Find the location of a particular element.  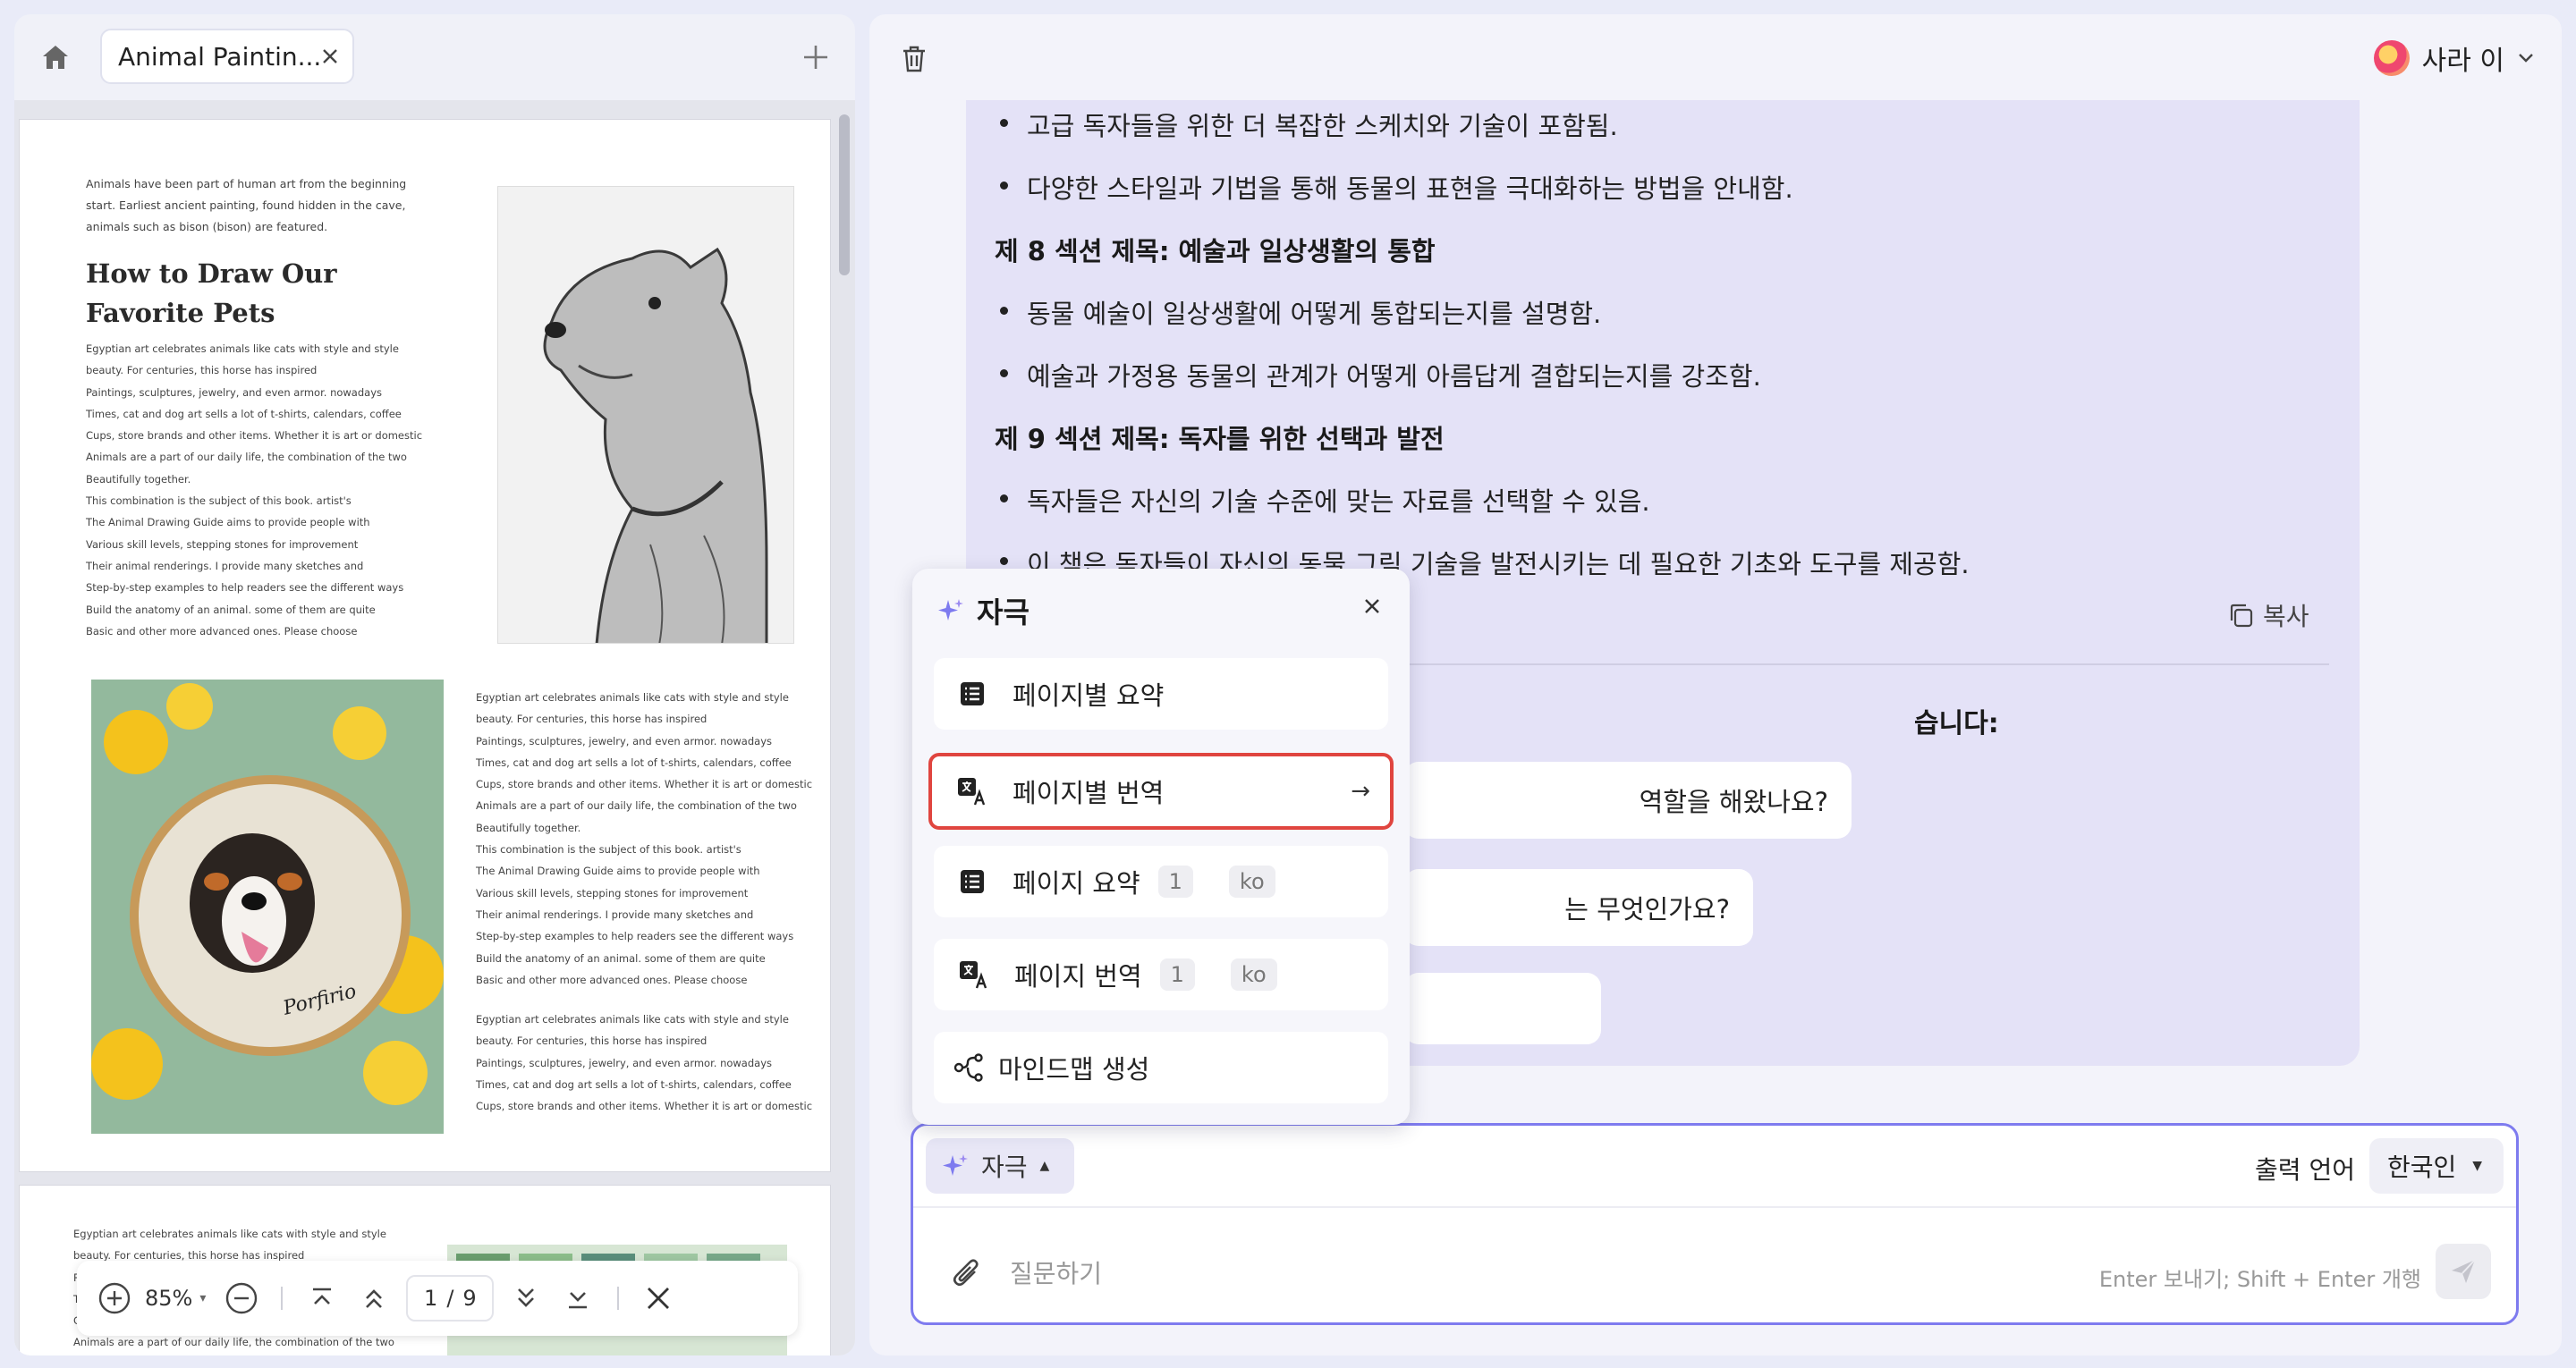

menu-item-translate-page: 페이지 번역 1 ko is located at coordinates (1161, 975).